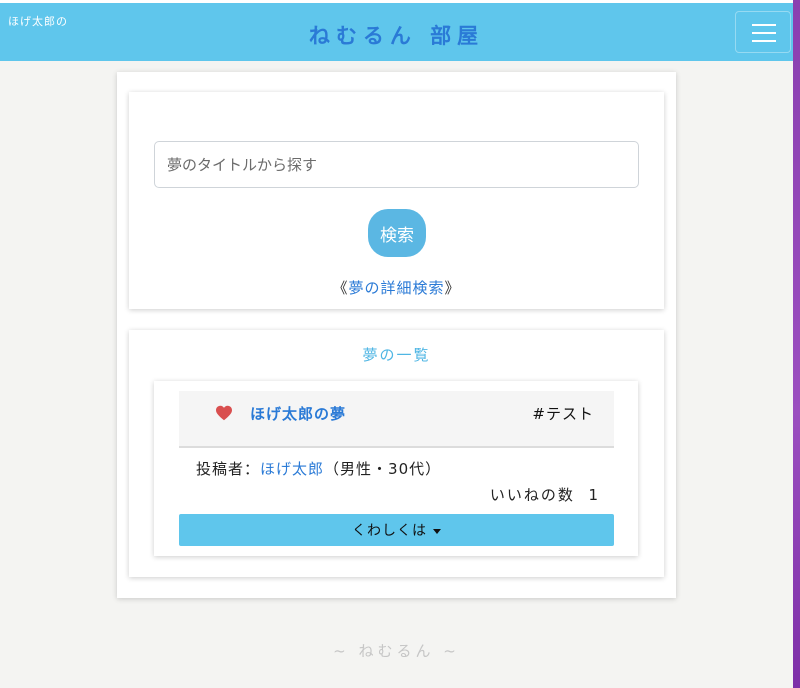 The height and width of the screenshot is (688, 800). Describe the element at coordinates (594, 495) in the screenshot. I see `likes-count: 1` at that location.